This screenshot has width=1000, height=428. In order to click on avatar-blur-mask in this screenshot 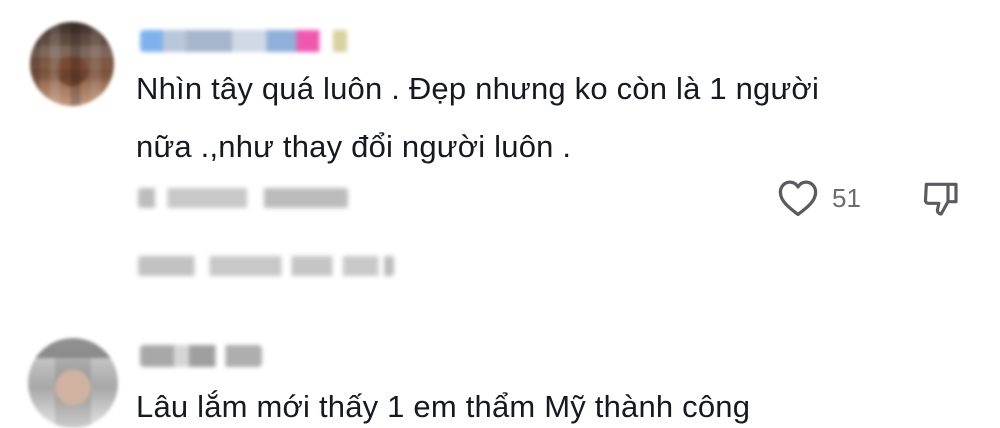, I will do `click(73, 383)`.